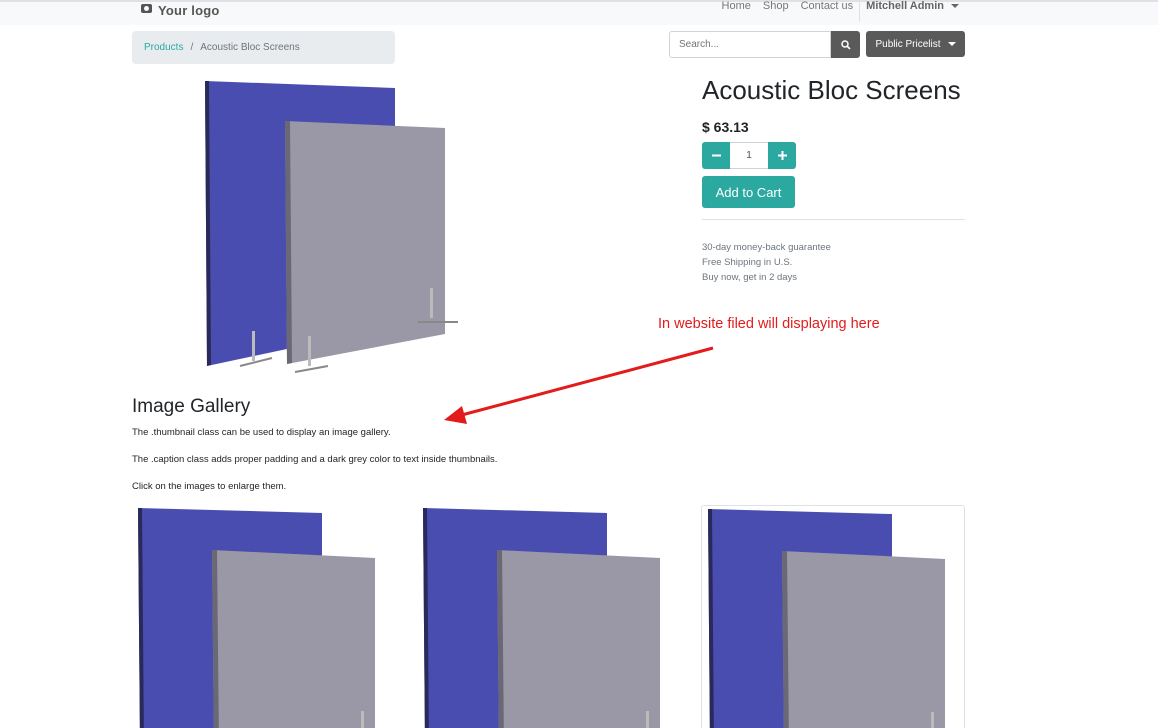  What do you see at coordinates (750, 277) in the screenshot?
I see `delivery-line: Buy now, get in 2 days` at bounding box center [750, 277].